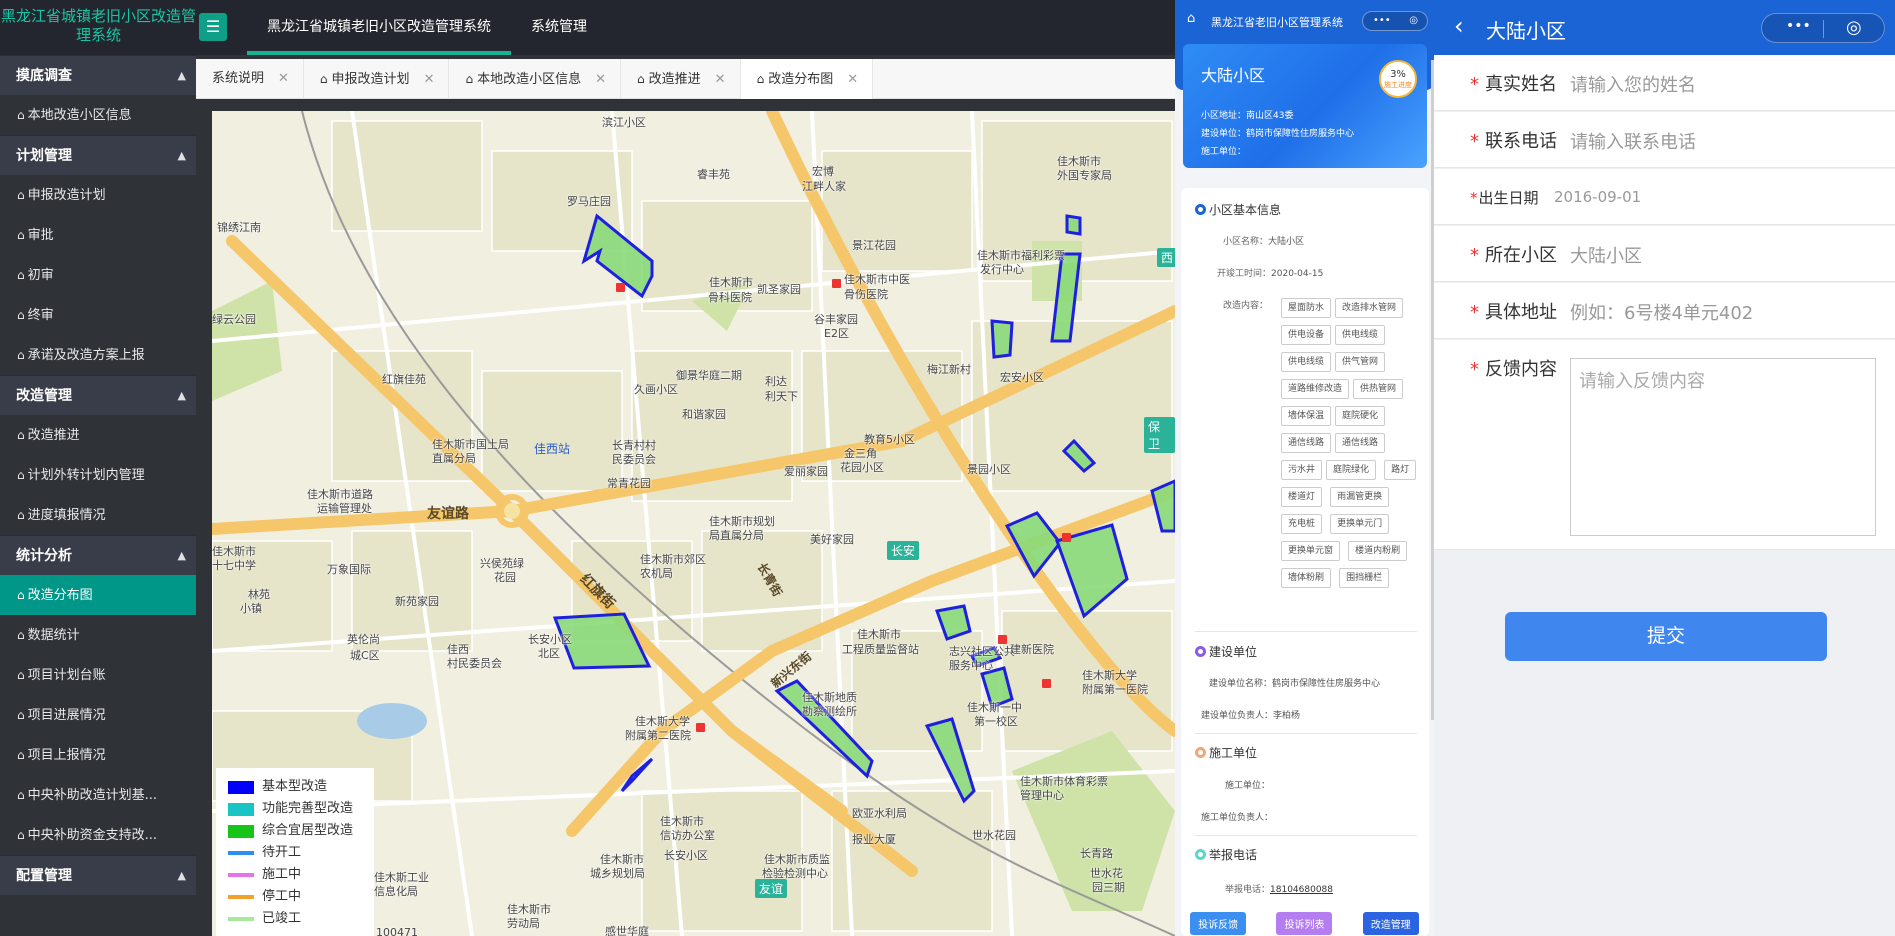 The width and height of the screenshot is (1895, 936). What do you see at coordinates (98, 635) in the screenshot?
I see `sidebar-item-data-stats: ⌂ 数据统计` at bounding box center [98, 635].